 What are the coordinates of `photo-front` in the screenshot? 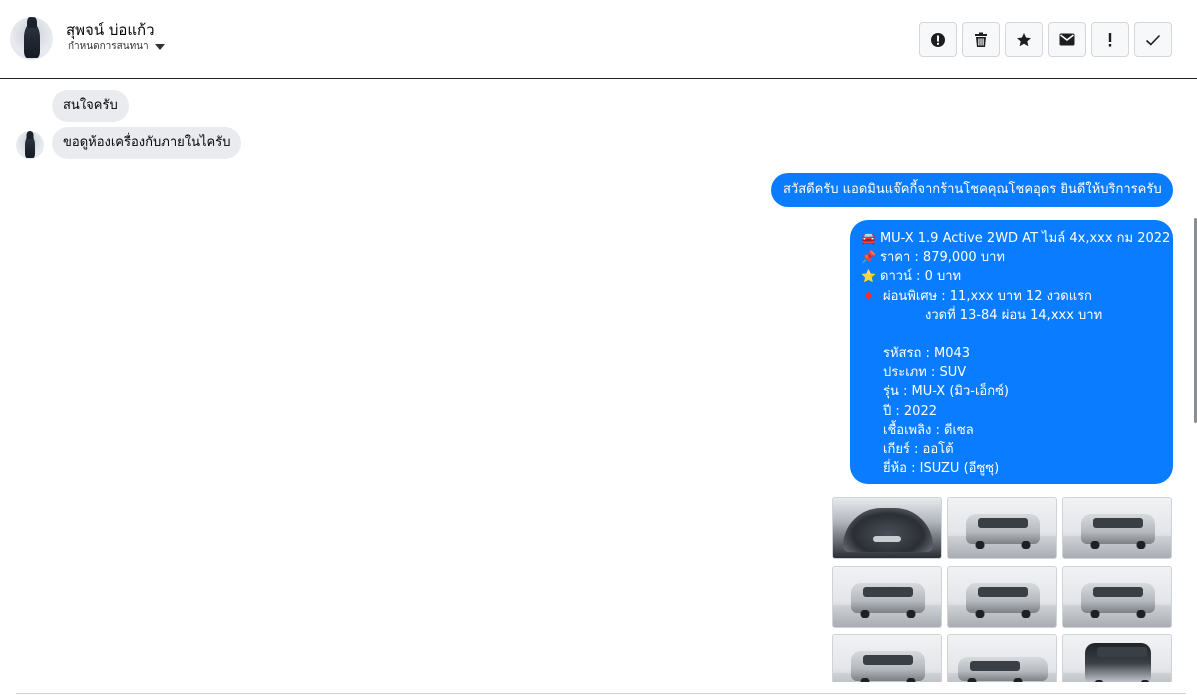 It's located at (1117, 528).